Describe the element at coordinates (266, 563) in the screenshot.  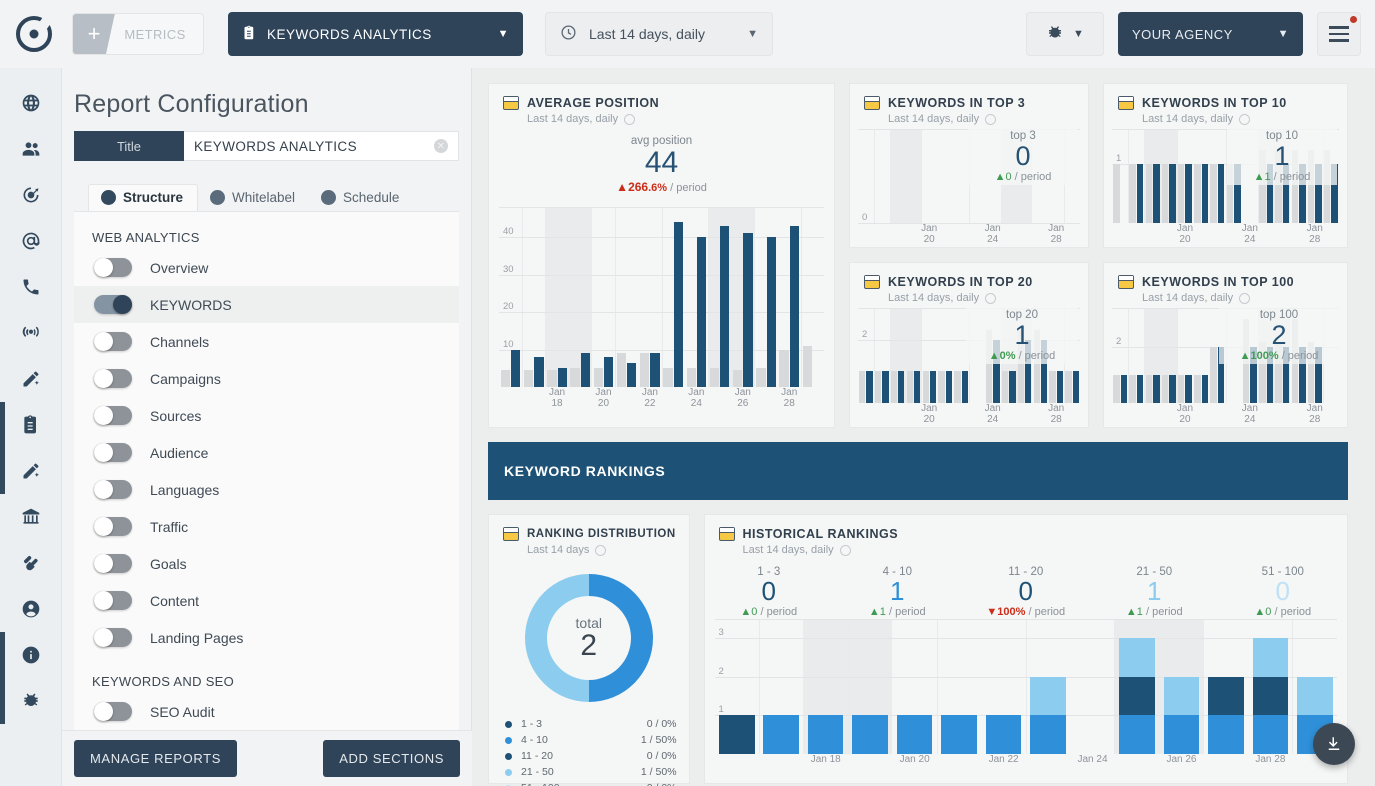
I see `section-toggle-row: Goals` at that location.